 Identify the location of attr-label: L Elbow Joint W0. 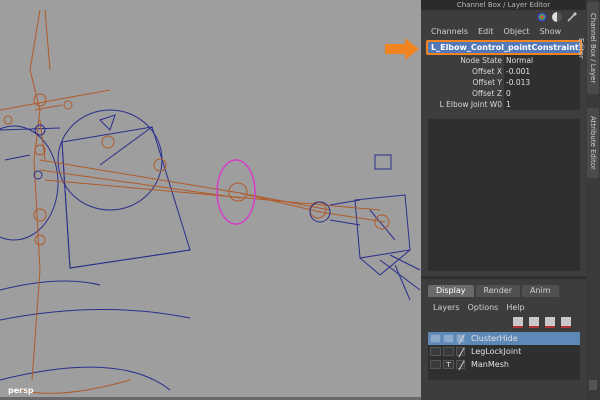
(470, 104).